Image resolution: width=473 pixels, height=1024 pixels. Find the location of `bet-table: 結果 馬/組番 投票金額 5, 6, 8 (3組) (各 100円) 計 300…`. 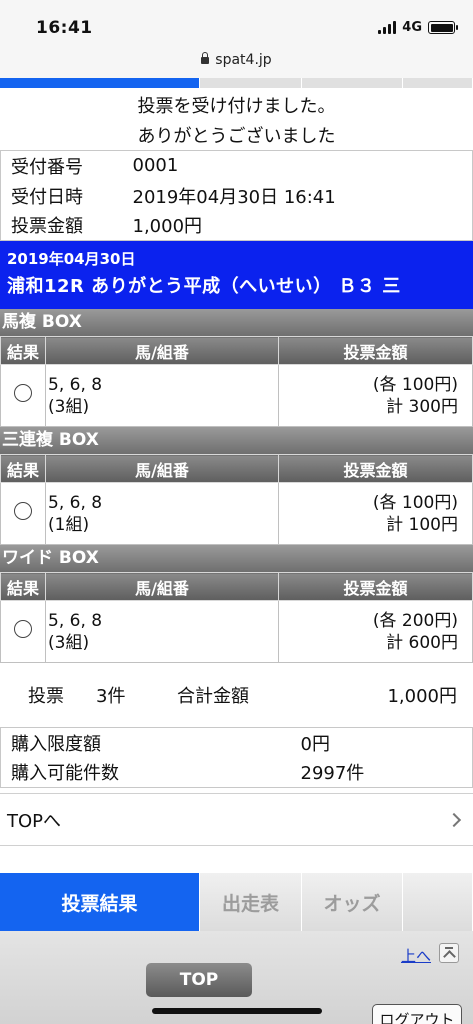

bet-table: 結果 馬/組番 投票金額 5, 6, 8 (3組) (各 100円) 計 300… is located at coordinates (236, 381).